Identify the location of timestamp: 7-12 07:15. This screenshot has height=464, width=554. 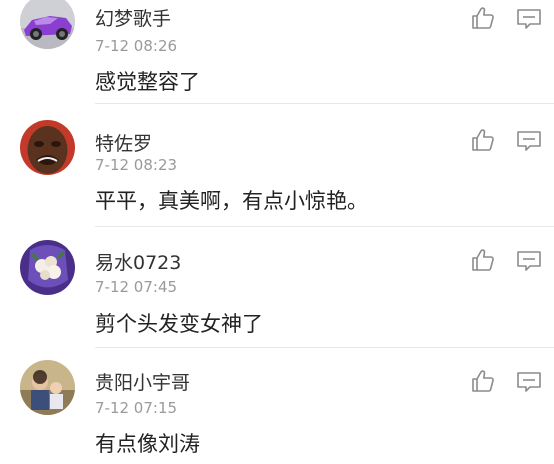
(136, 408).